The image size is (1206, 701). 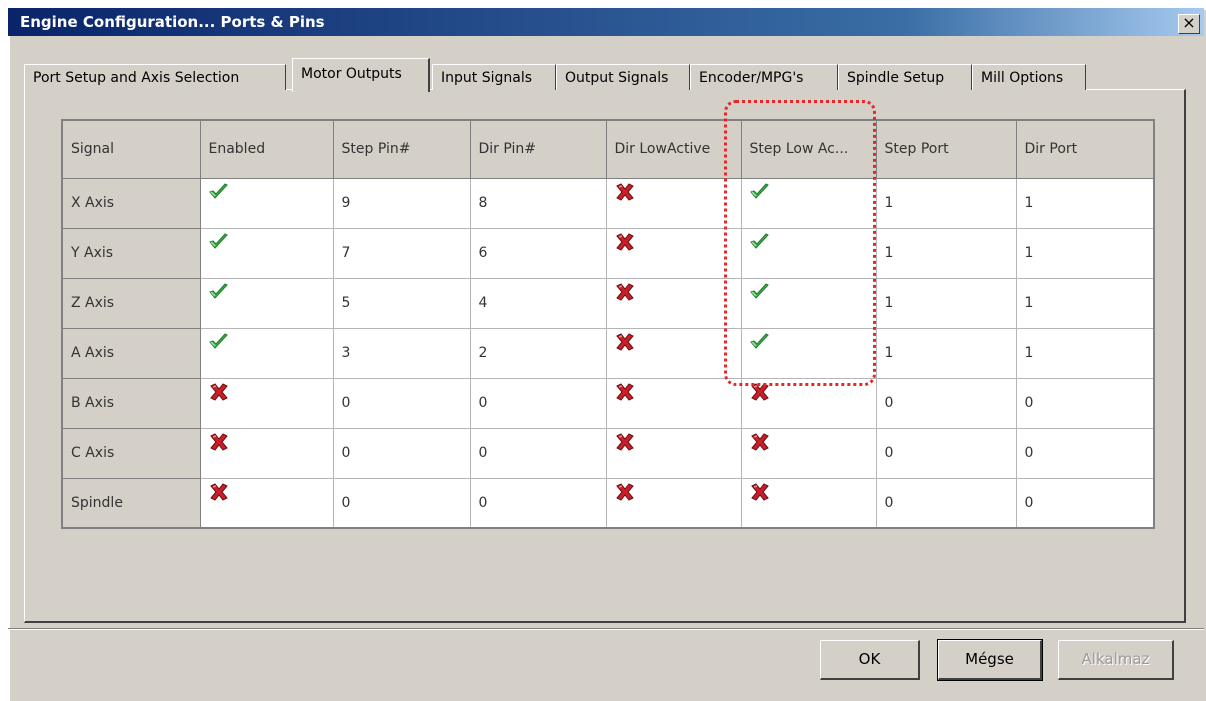 I want to click on table-row: Z Axis 5 4 1 1, so click(x=608, y=303).